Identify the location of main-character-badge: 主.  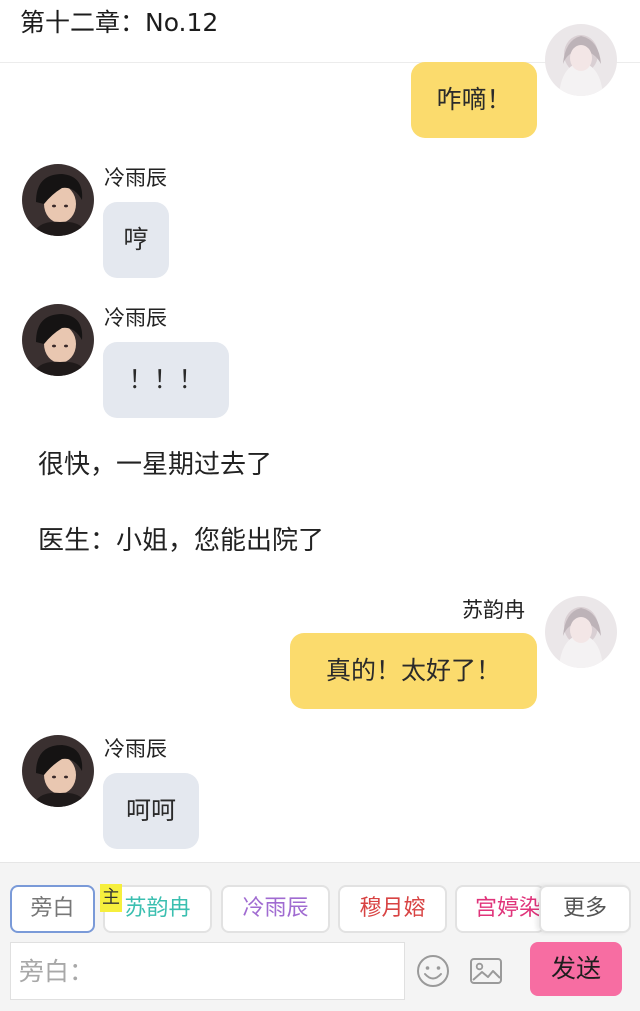
(111, 898).